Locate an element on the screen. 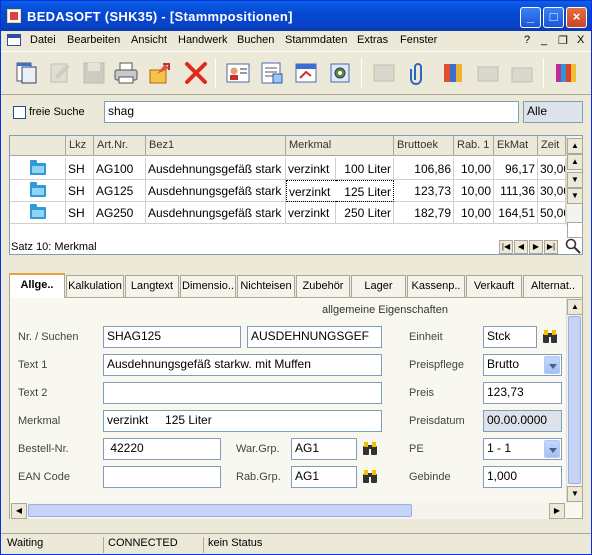 The image size is (592, 555). grid-vertical-scrollbar: ▲ ▲ ▼ ▼ is located at coordinates (574, 181).